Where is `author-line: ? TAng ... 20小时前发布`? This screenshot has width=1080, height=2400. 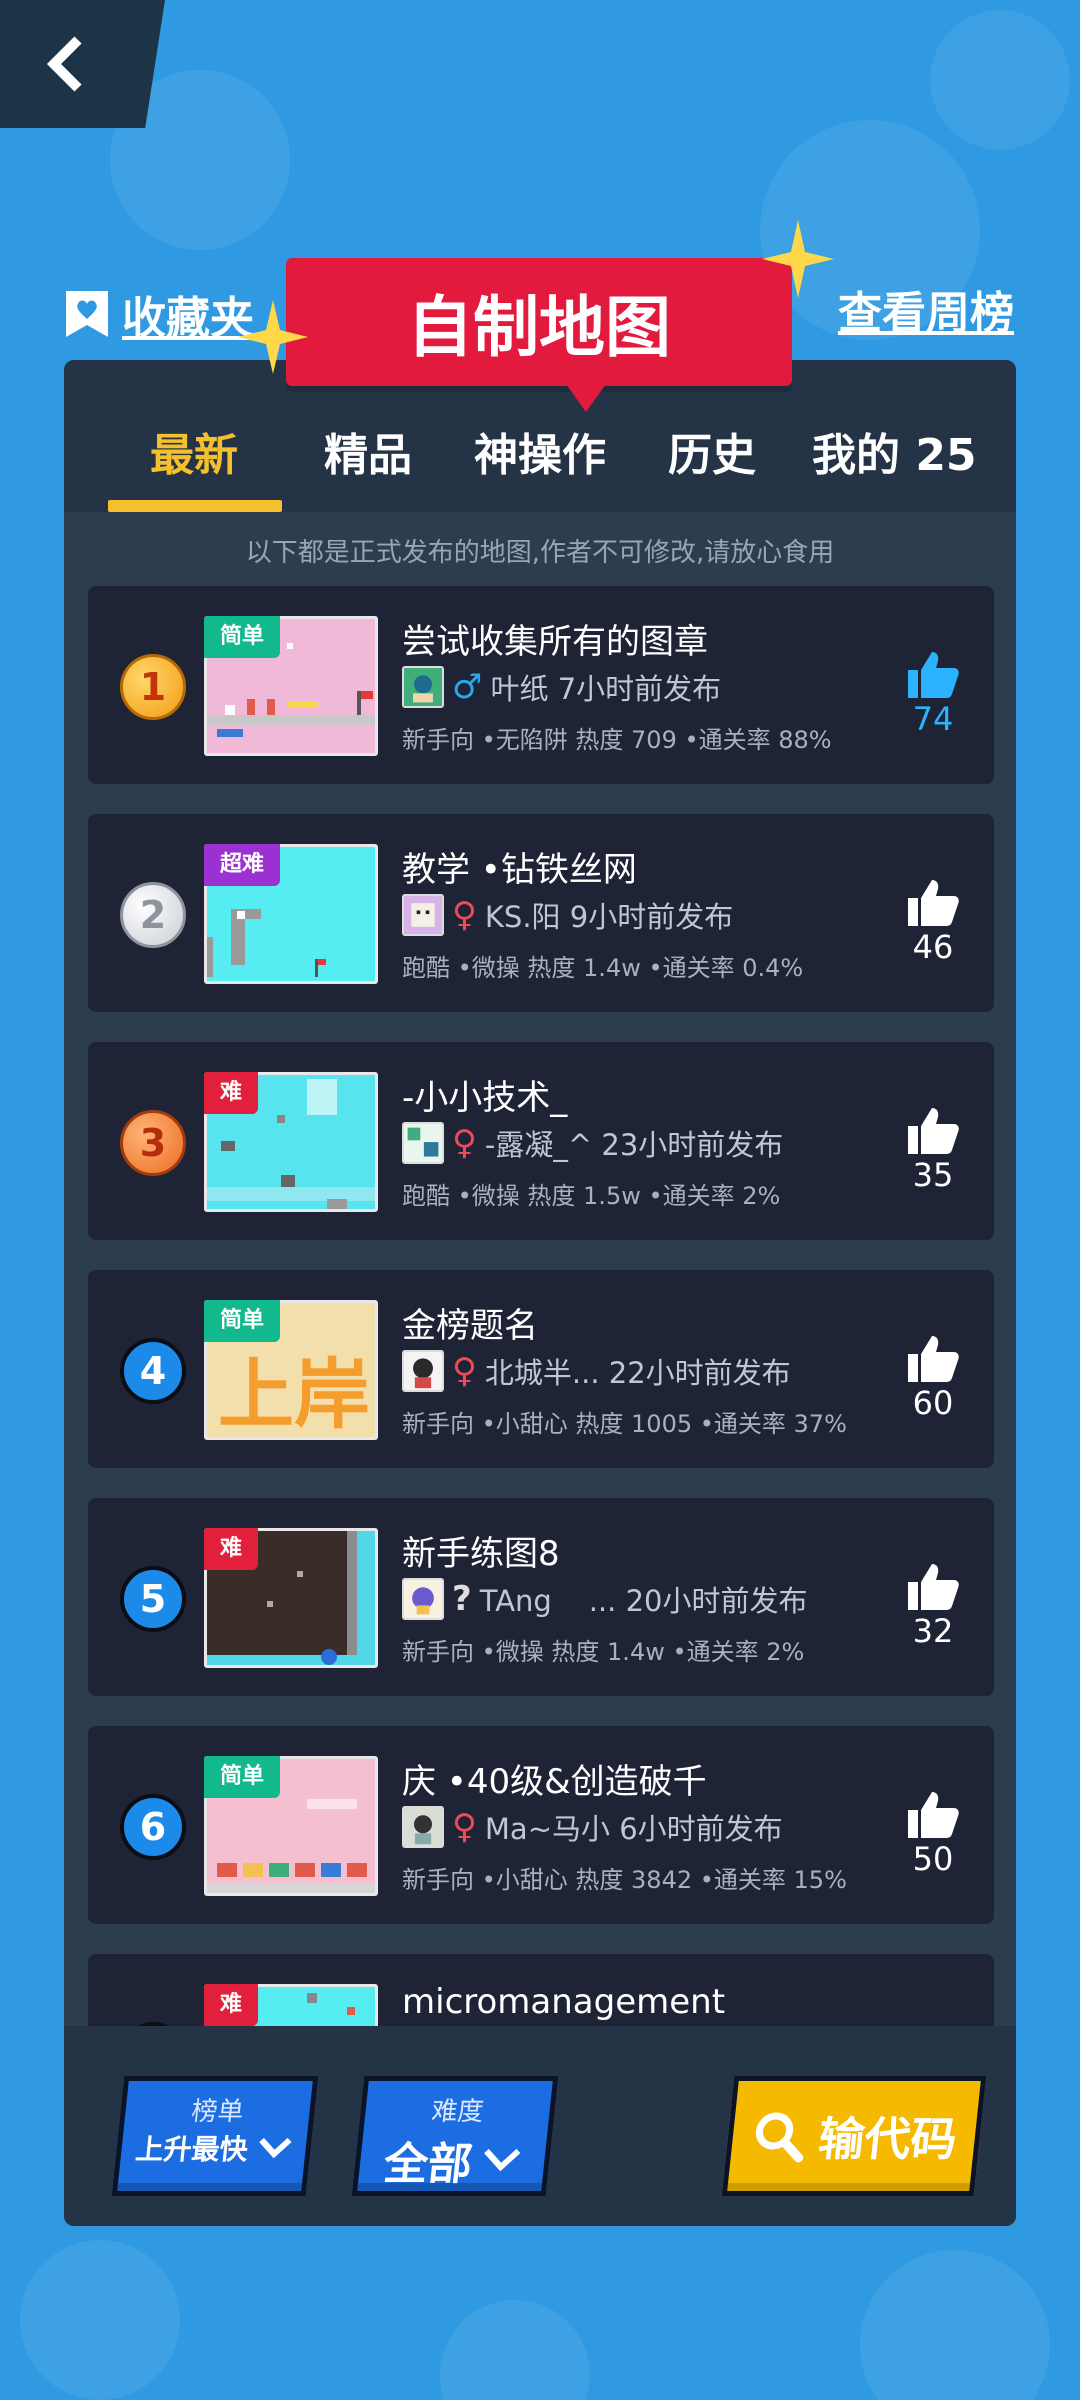
author-line: ? TAng ... 20小时前发布 is located at coordinates (604, 1599).